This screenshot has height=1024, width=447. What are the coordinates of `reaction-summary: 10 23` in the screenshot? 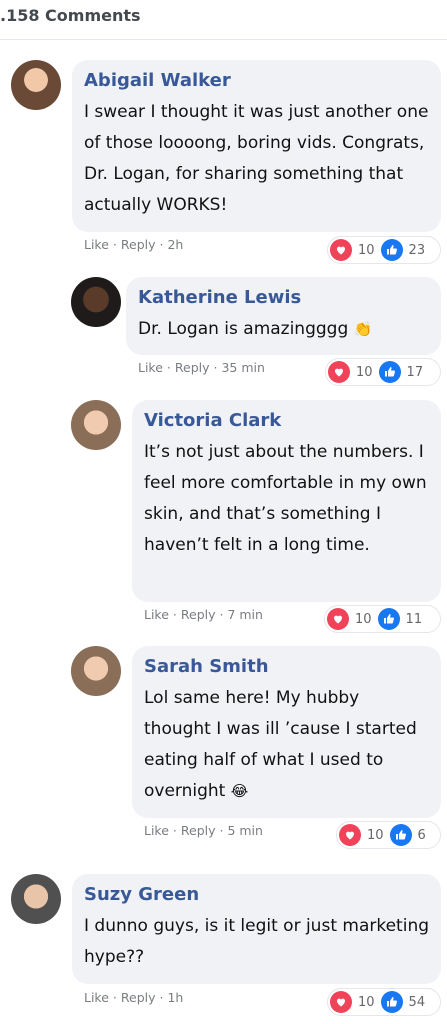 It's located at (384, 250).